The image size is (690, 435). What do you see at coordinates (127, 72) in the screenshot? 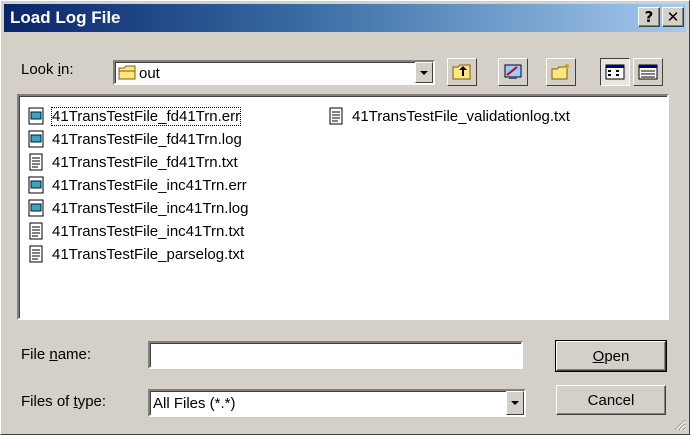
I see `folder-icon` at bounding box center [127, 72].